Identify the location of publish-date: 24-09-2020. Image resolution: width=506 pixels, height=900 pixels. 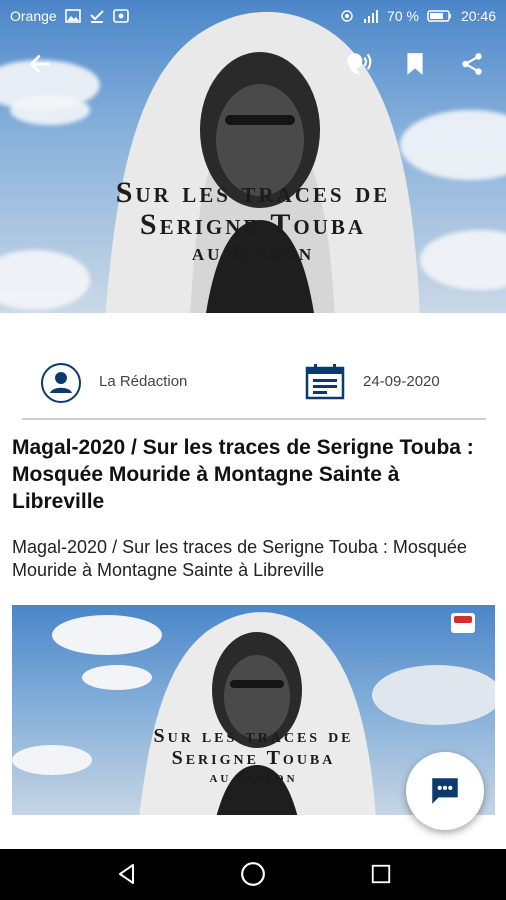
(401, 381).